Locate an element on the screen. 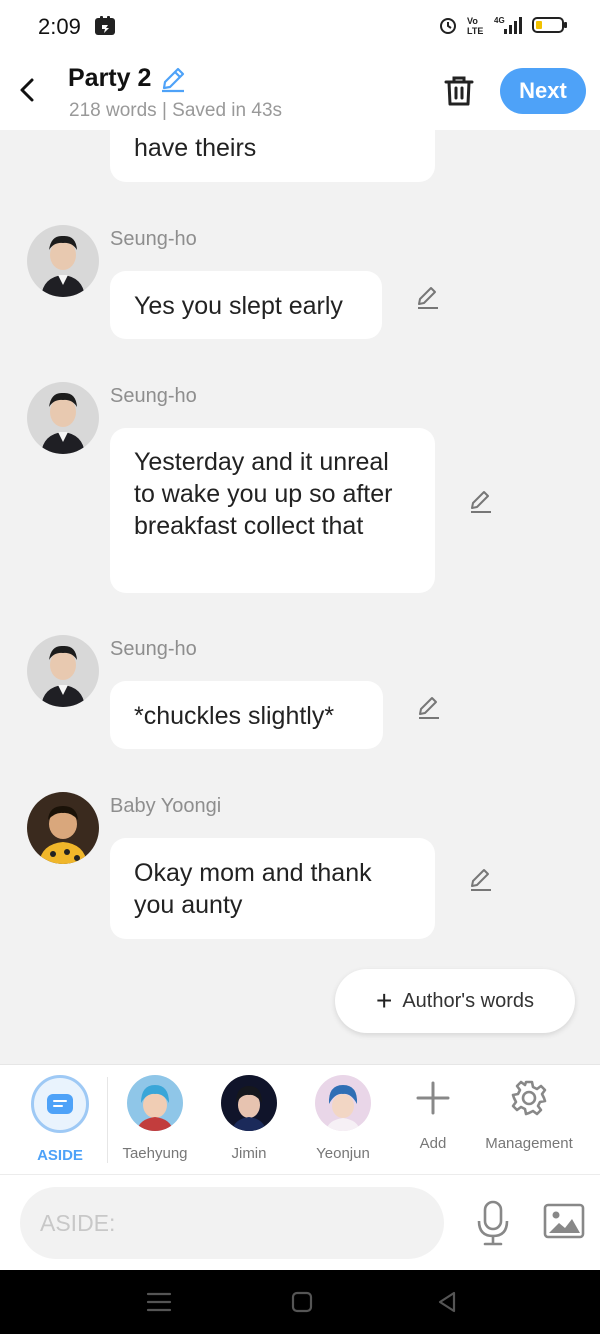 The width and height of the screenshot is (600, 1334). yeonjun-avatar is located at coordinates (343, 1103).